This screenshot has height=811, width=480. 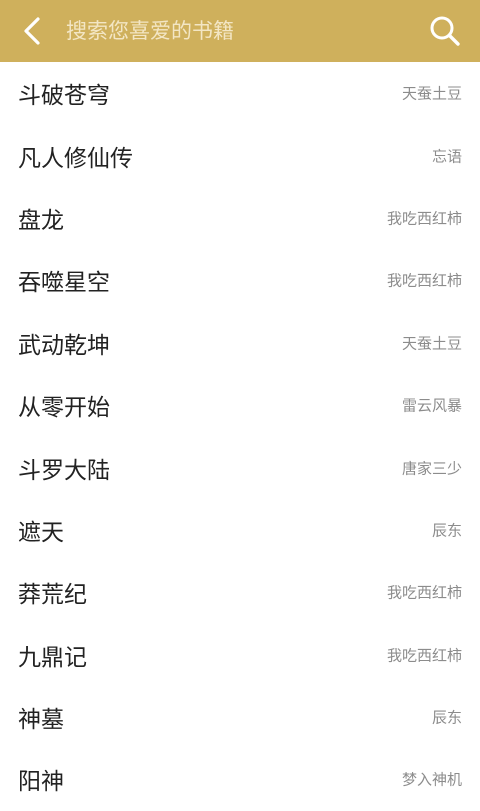 I want to click on back-button, so click(x=32, y=31).